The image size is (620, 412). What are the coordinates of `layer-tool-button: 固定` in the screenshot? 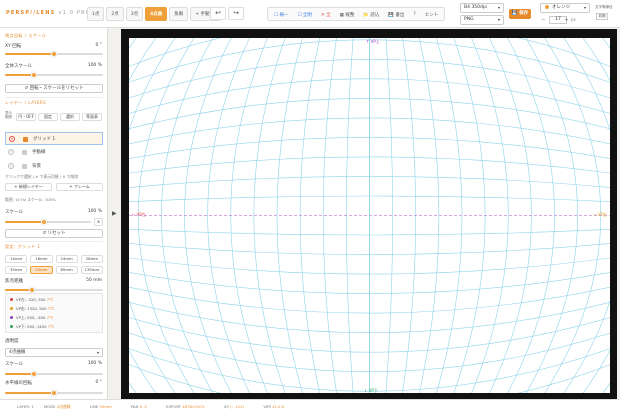 It's located at (48, 117).